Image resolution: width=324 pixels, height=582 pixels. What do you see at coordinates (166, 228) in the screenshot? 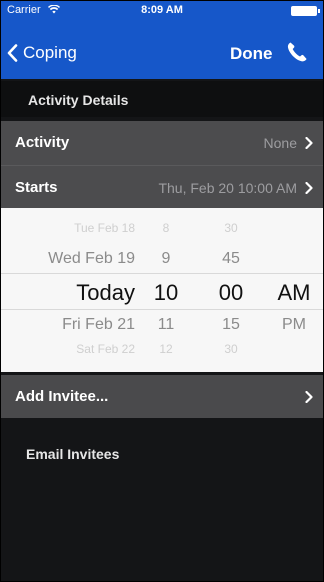
I see `picker-hour: 8` at bounding box center [166, 228].